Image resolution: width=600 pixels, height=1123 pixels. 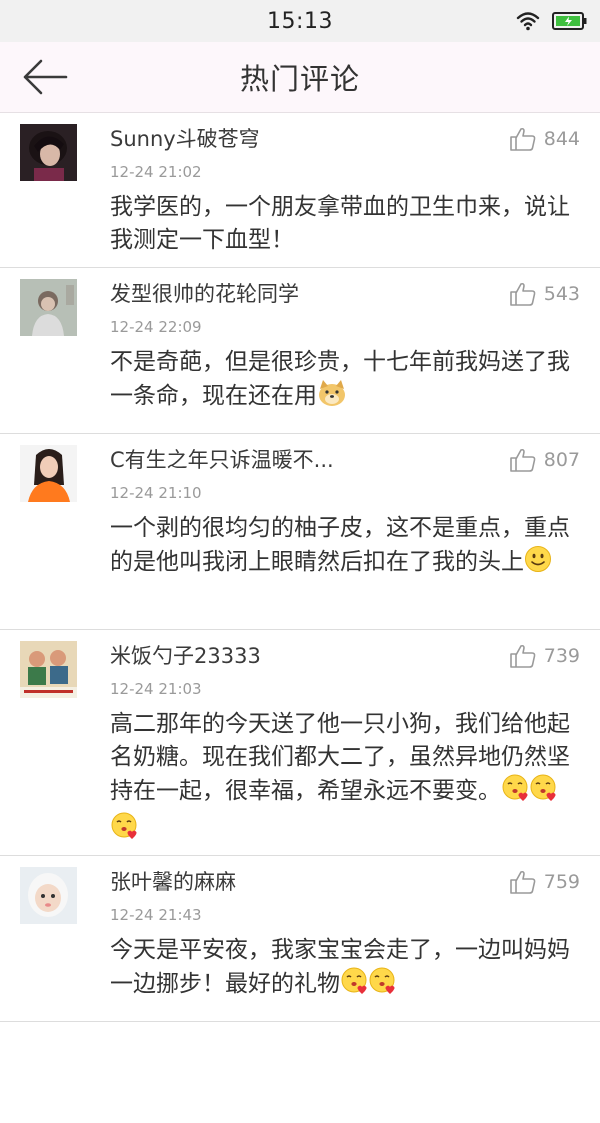 I want to click on comment-text: 一个剥的很均匀的柚子皮，这不是重点，重点的是他叫我闭上眼睛然后扣在了我的头上, so click(x=340, y=547).